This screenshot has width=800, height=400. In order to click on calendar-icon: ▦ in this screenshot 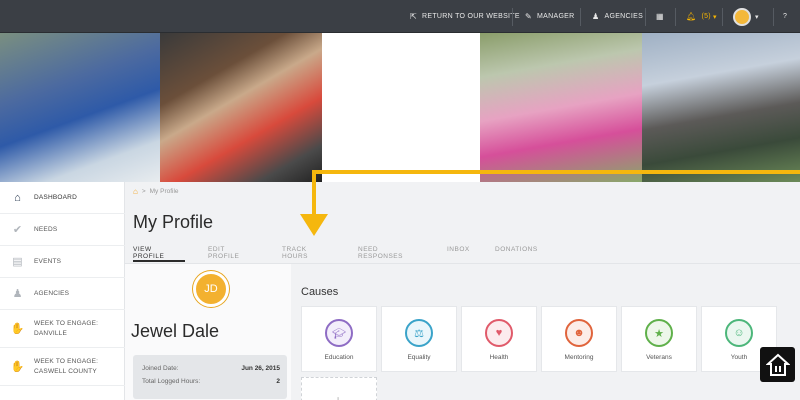, I will do `click(660, 16)`.